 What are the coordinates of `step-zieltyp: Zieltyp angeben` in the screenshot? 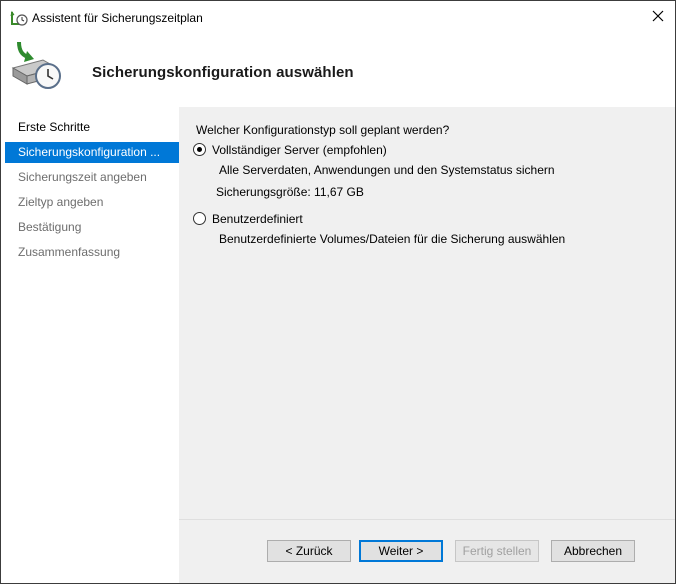 It's located at (61, 202).